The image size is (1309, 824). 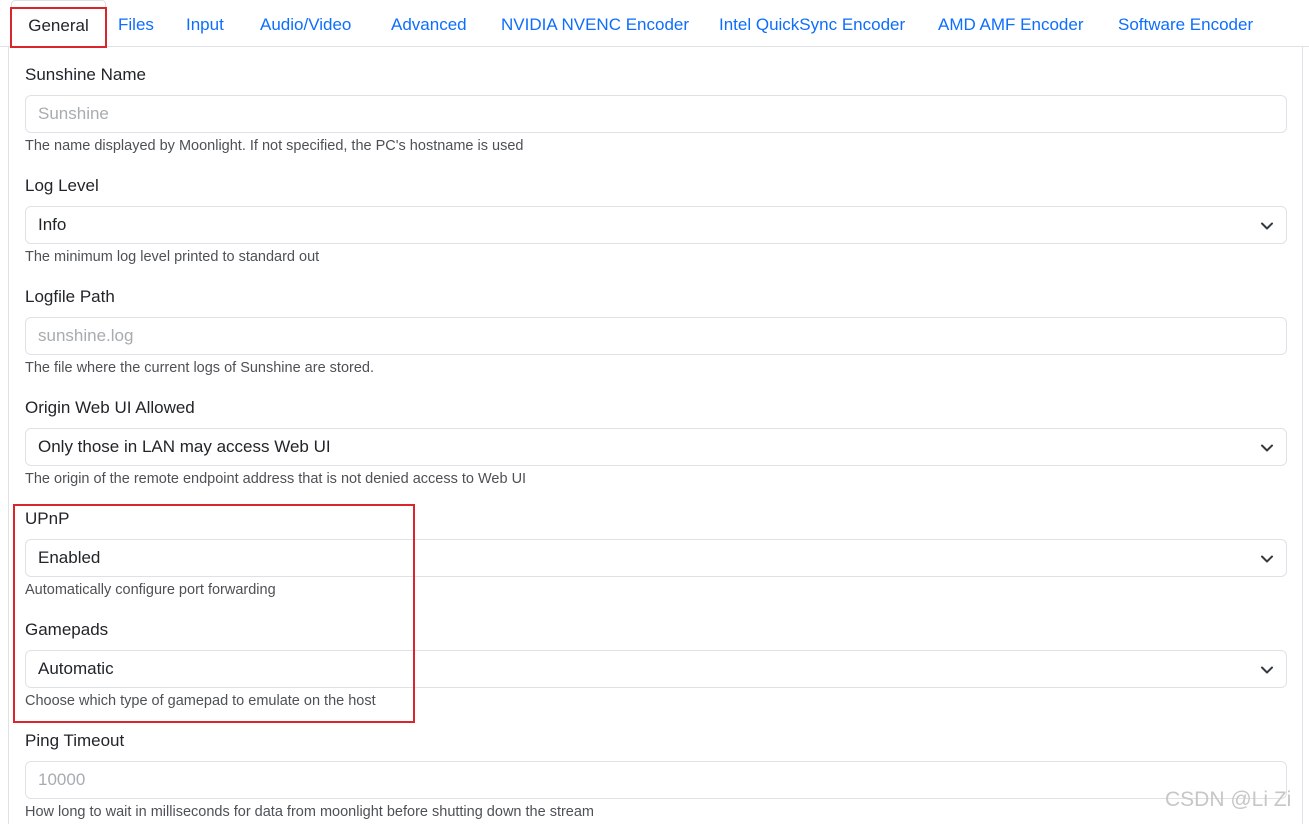 What do you see at coordinates (656, 558) in the screenshot?
I see `upnp-select: Enabled` at bounding box center [656, 558].